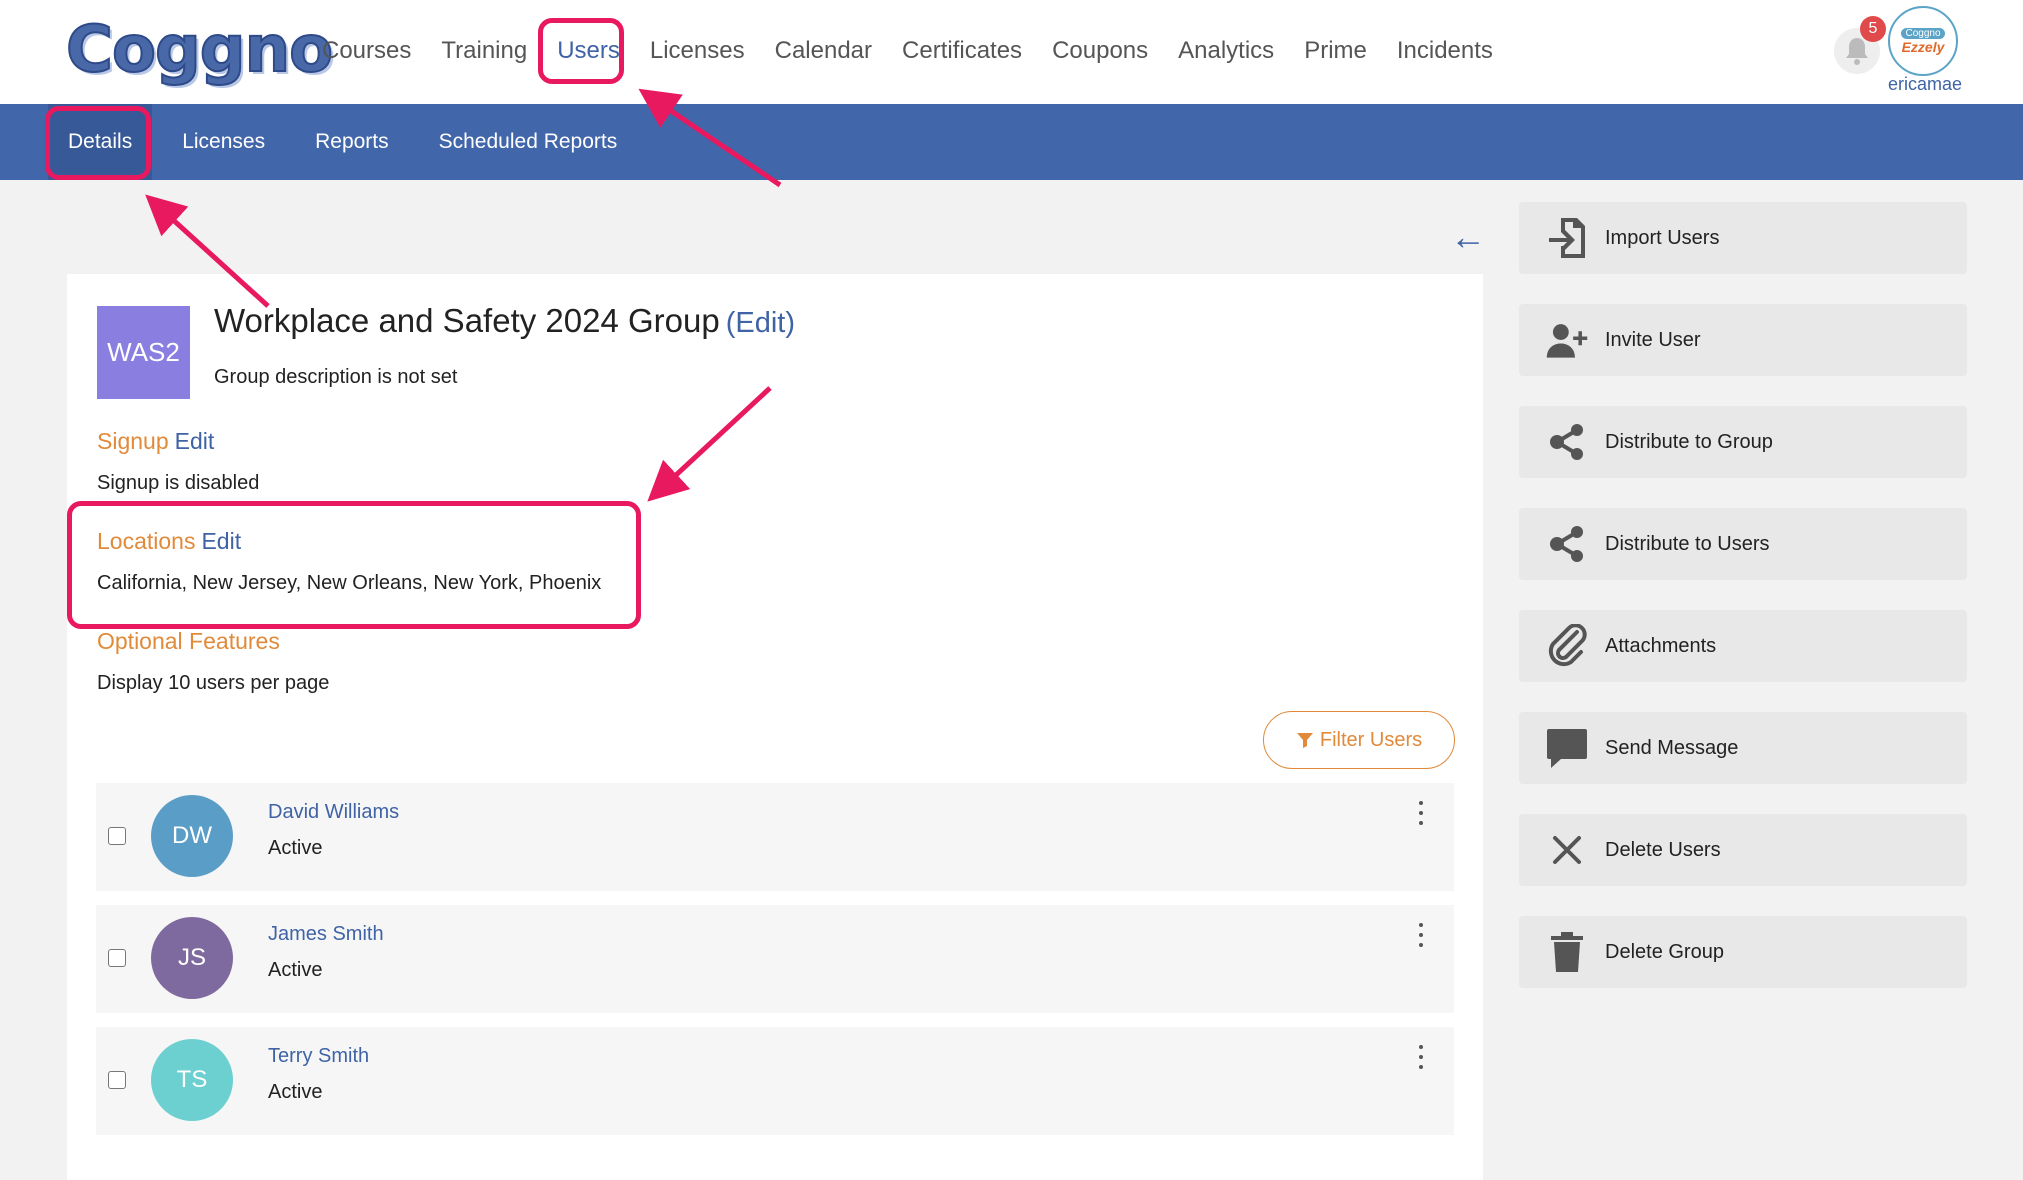 The image size is (2023, 1180). Describe the element at coordinates (1672, 747) in the screenshot. I see `send-message-label: Send Message` at that location.